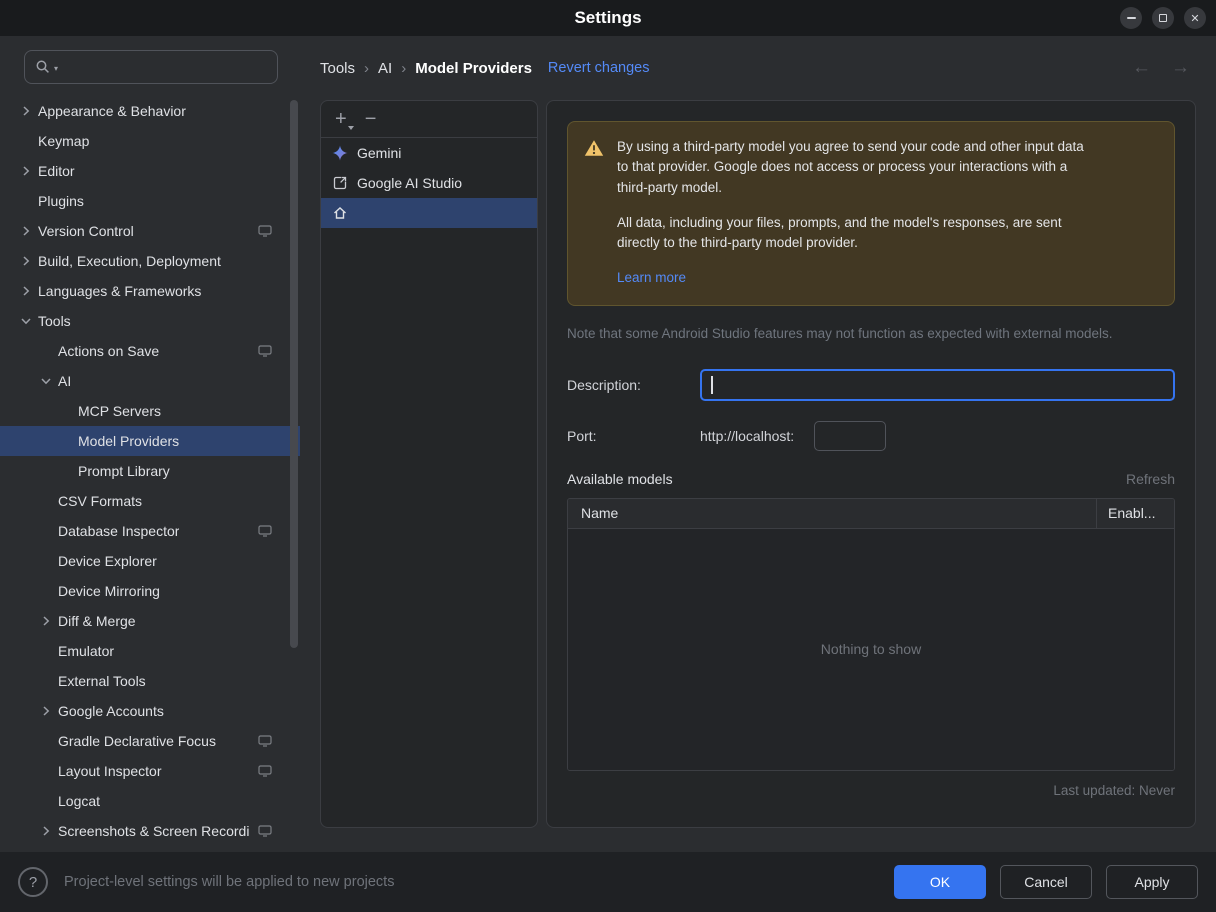  I want to click on last-updated-text: Last updated: Never, so click(1114, 790).